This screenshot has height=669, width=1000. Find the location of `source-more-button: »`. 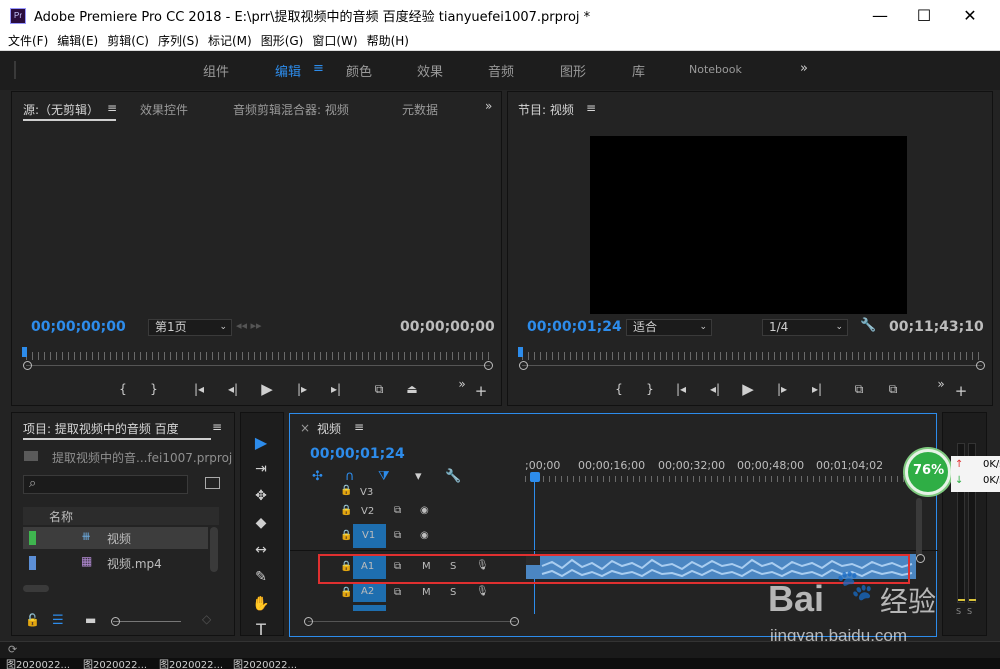

source-more-button: » is located at coordinates (488, 106).